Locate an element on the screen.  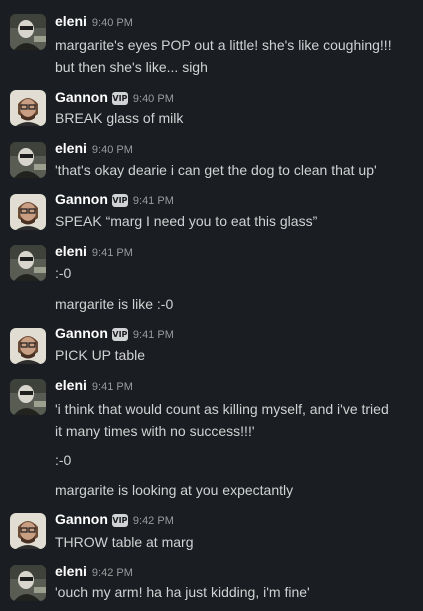
message-text: BREAK glass of milk is located at coordinates (119, 118).